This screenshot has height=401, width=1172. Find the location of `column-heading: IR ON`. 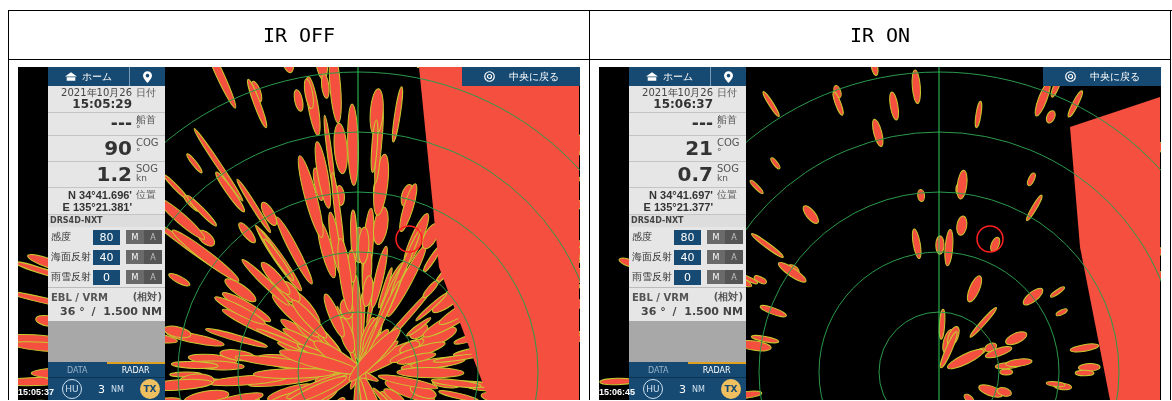

column-heading: IR ON is located at coordinates (880, 35).